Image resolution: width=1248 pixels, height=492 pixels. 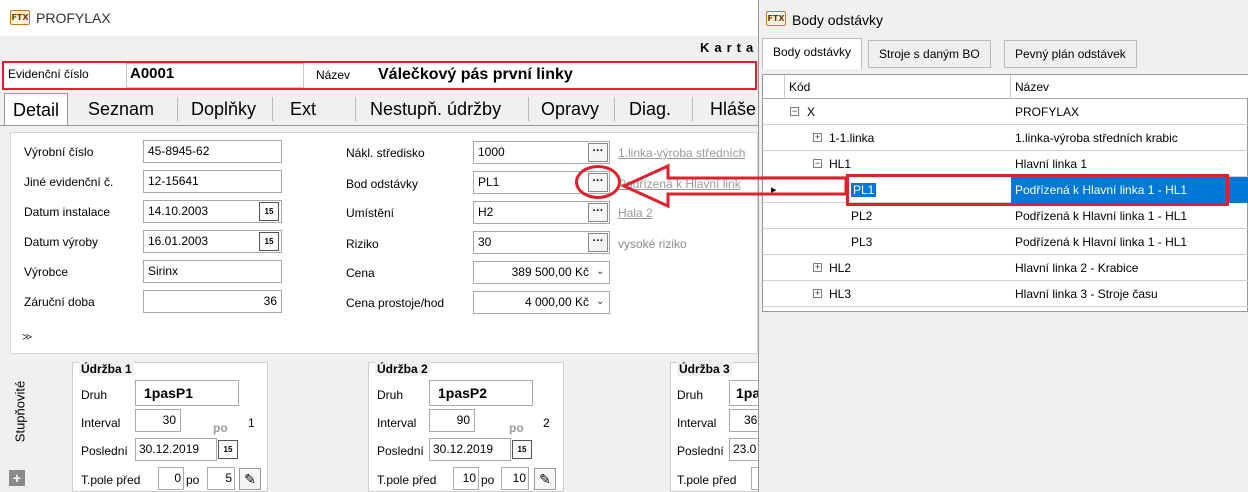 I want to click on druh-field: 1pasP1, so click(x=187, y=393).